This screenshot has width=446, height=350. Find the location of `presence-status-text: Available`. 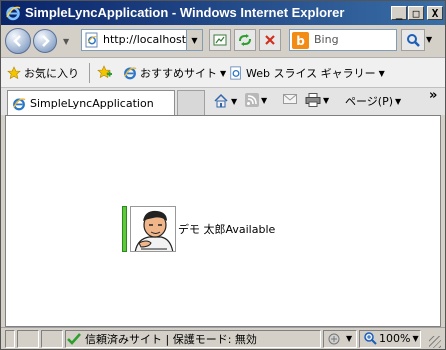

presence-status-text: Available is located at coordinates (250, 229).